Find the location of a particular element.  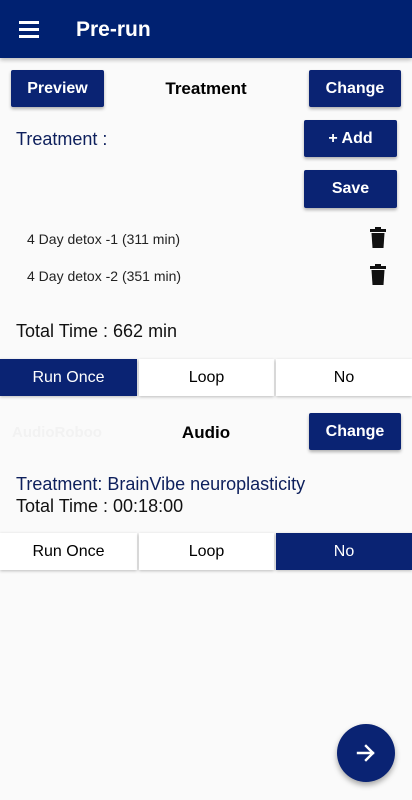

app-bar: Pre-run is located at coordinates (206, 29).